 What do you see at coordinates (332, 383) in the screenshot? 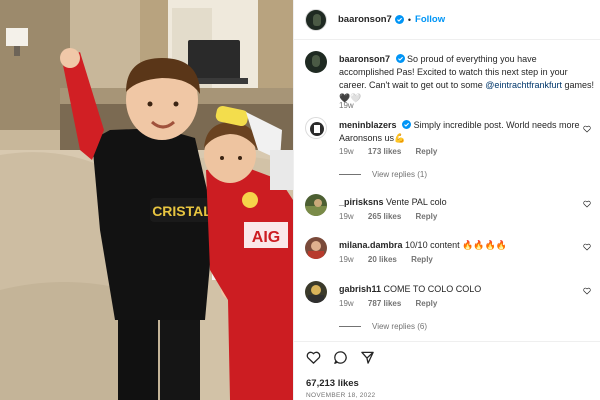
I see `likes-count: 67,213 likes` at bounding box center [332, 383].